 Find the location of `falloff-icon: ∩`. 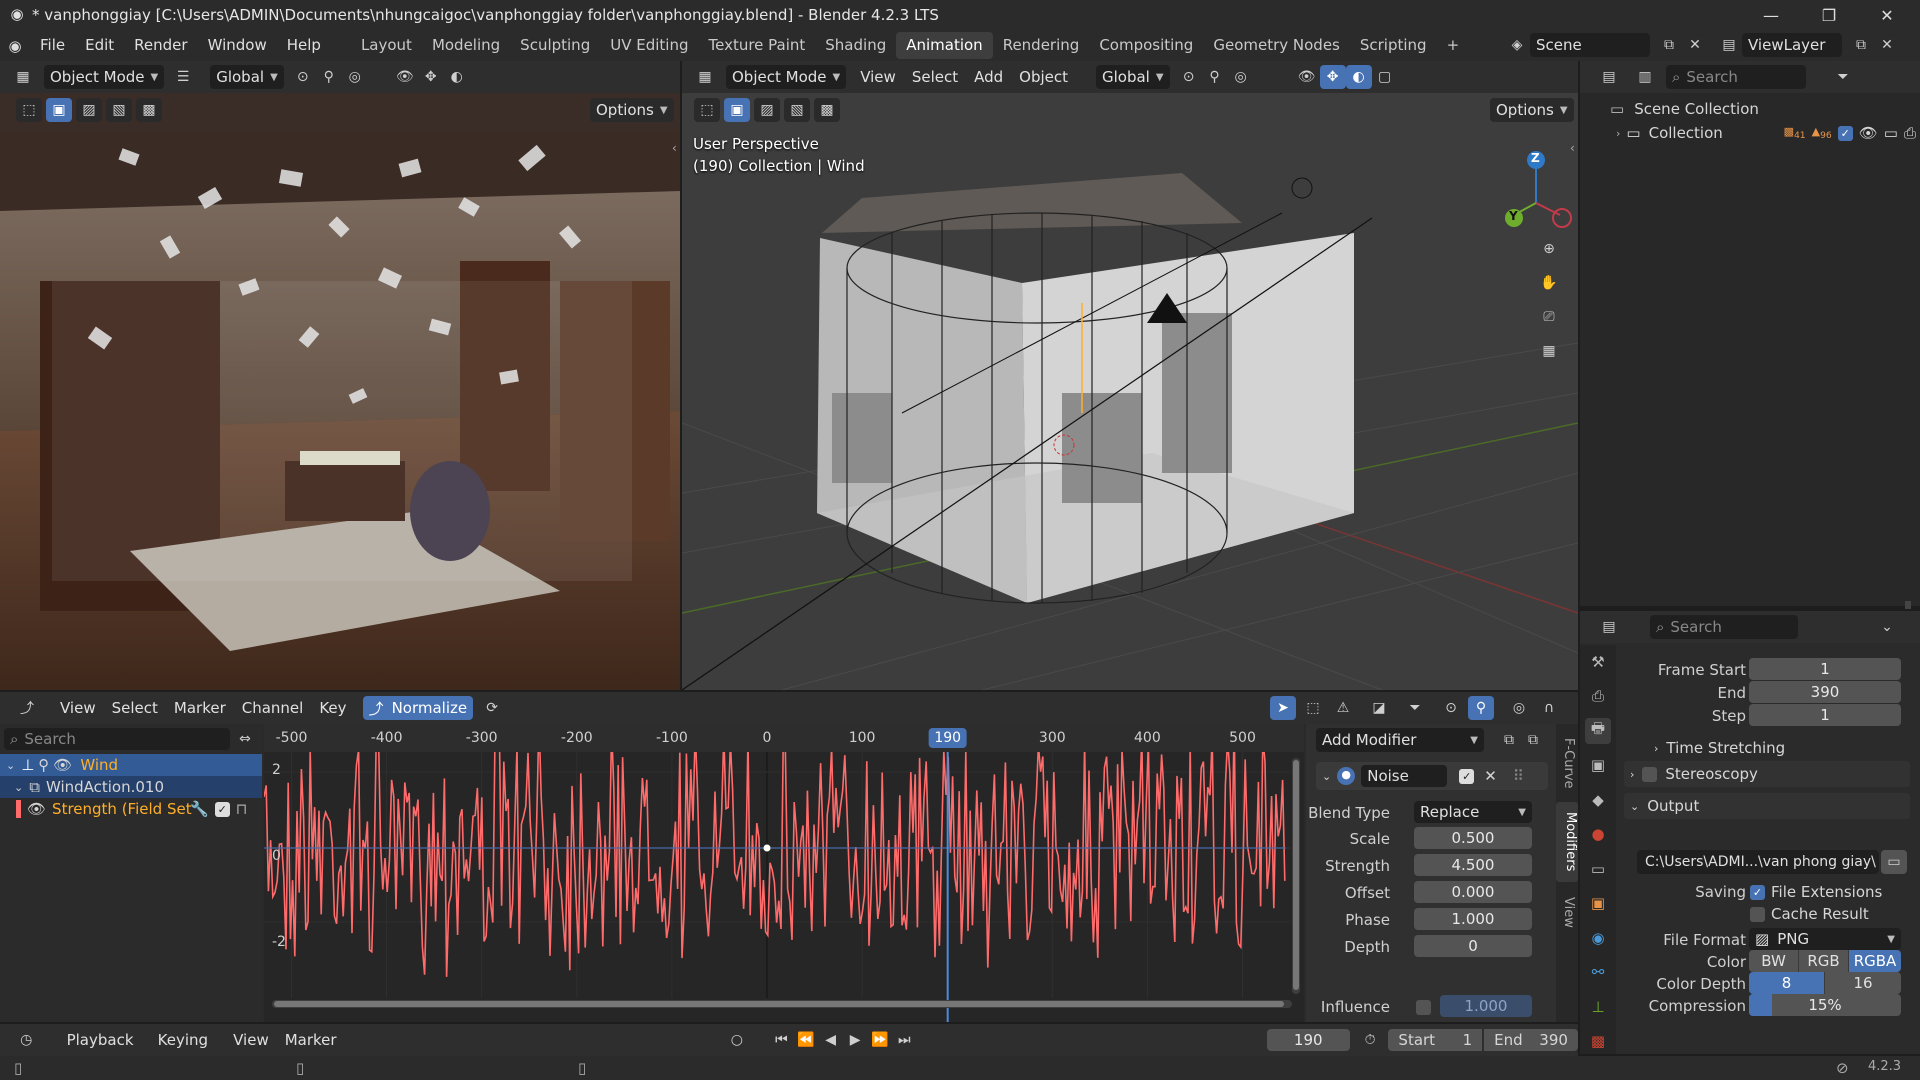

falloff-icon: ∩ is located at coordinates (1549, 708).